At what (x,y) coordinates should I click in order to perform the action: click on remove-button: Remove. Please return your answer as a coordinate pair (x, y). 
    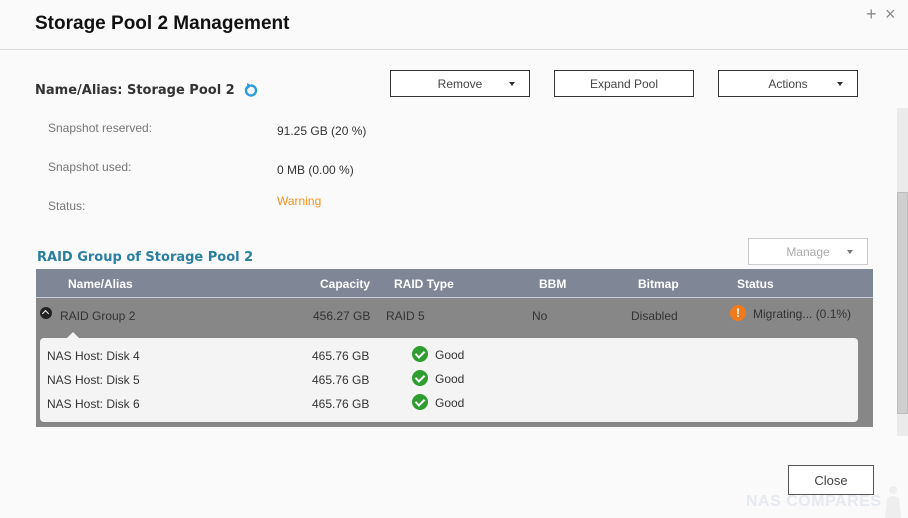
    Looking at the image, I should click on (460, 83).